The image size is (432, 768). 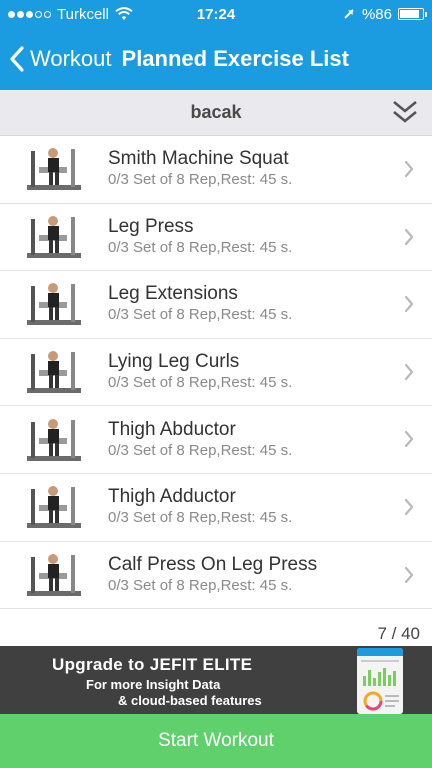 What do you see at coordinates (152, 664) in the screenshot?
I see `banner-title: Upgrade to JEFIT ELITE` at bounding box center [152, 664].